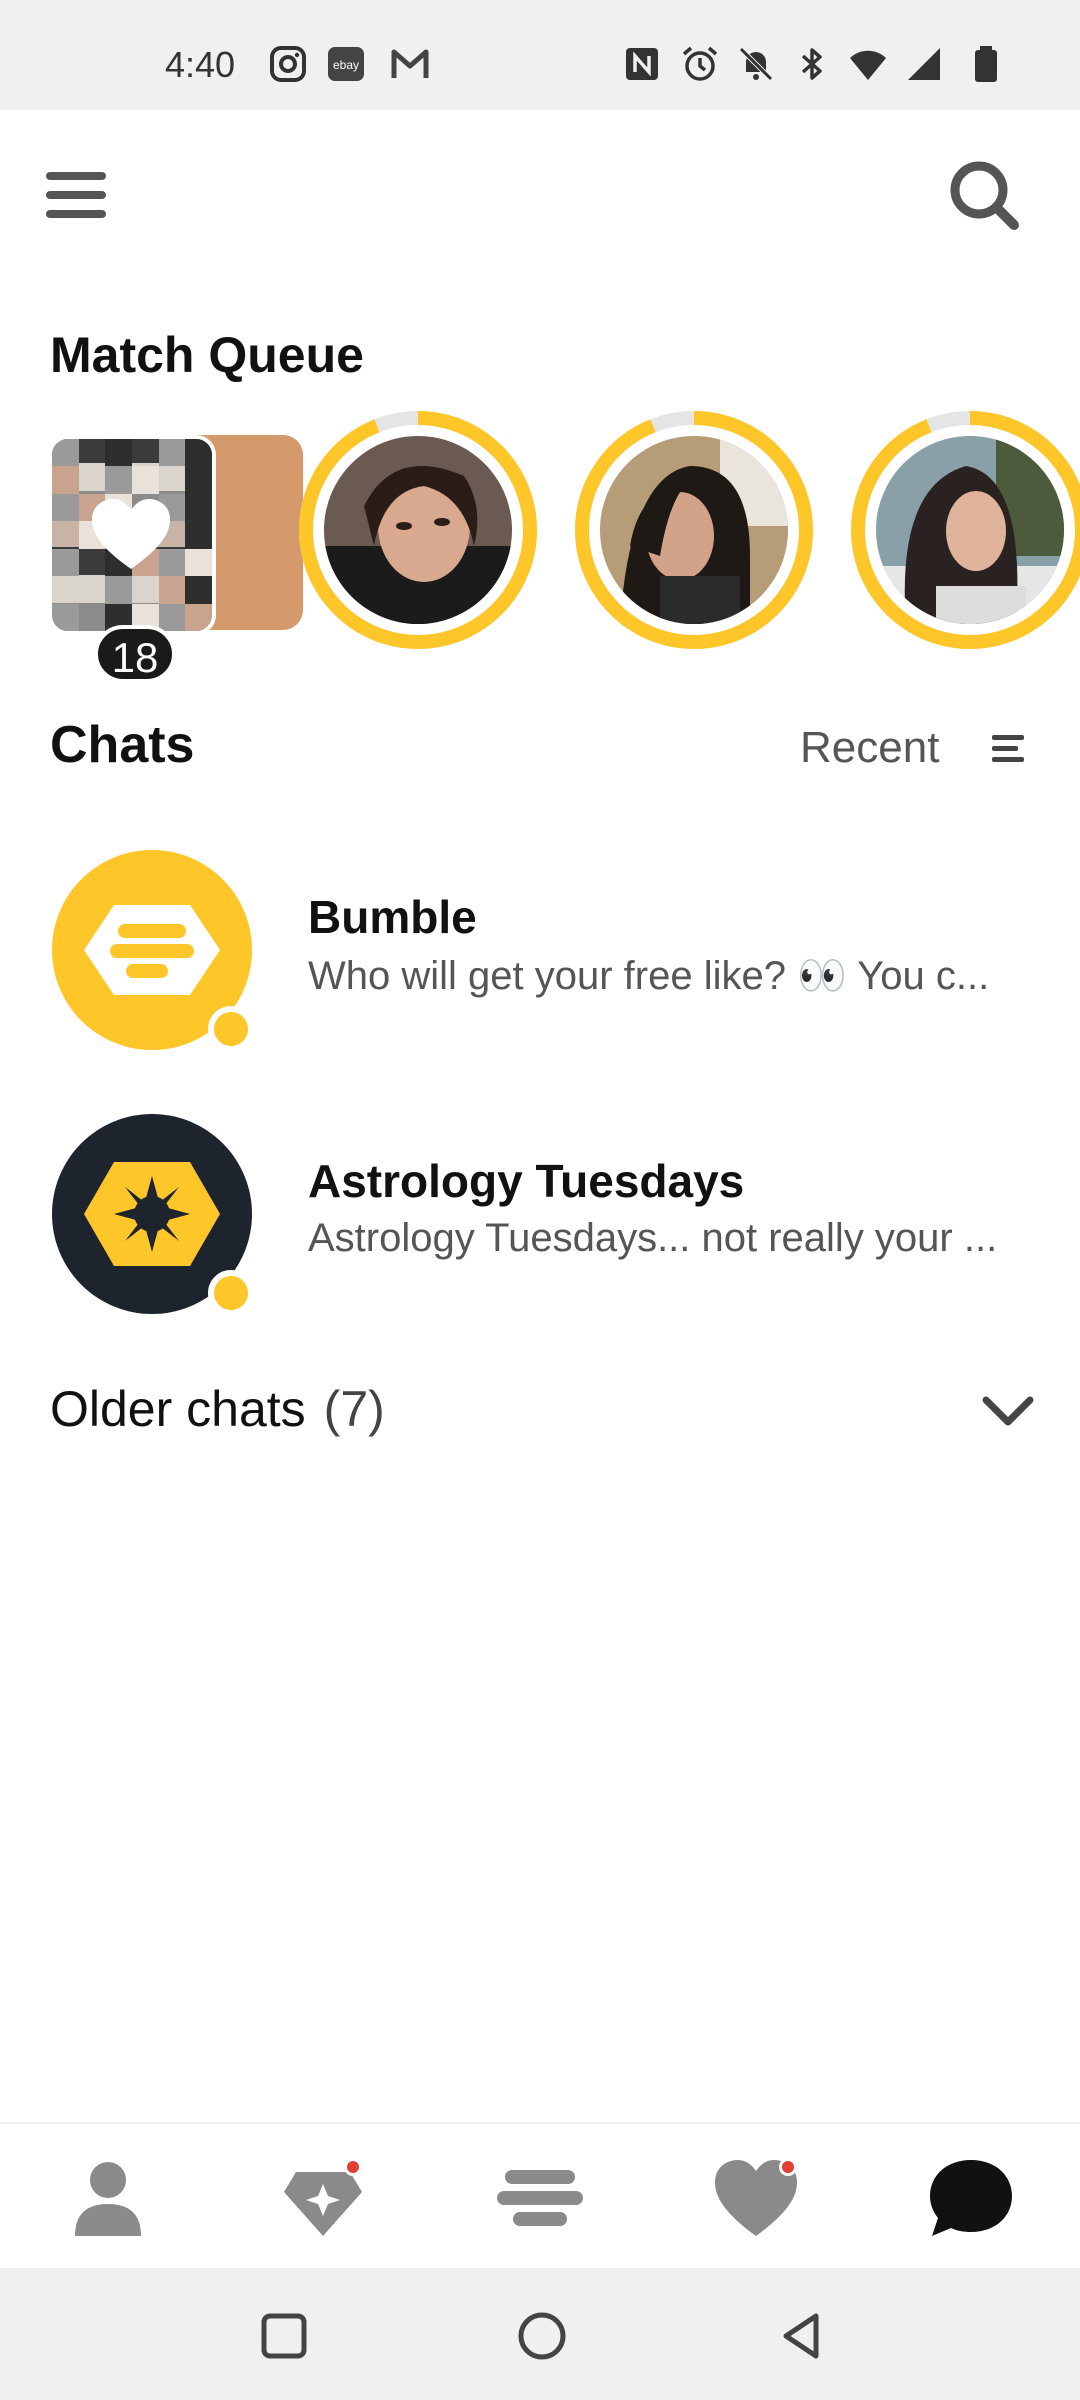 The image size is (1080, 2400). I want to click on sort-button: Recent, so click(869, 748).